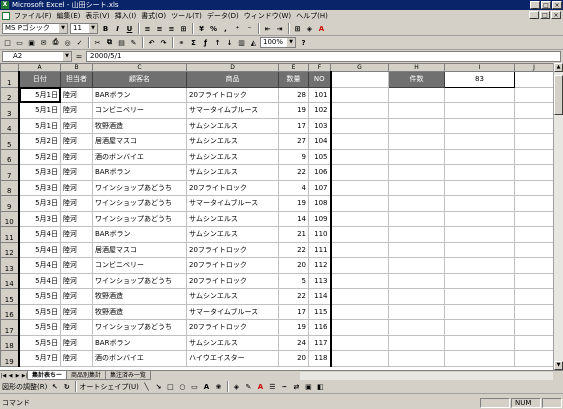 The height and width of the screenshot is (409, 563). What do you see at coordinates (117, 28) in the screenshot?
I see `italic-button: I` at bounding box center [117, 28].